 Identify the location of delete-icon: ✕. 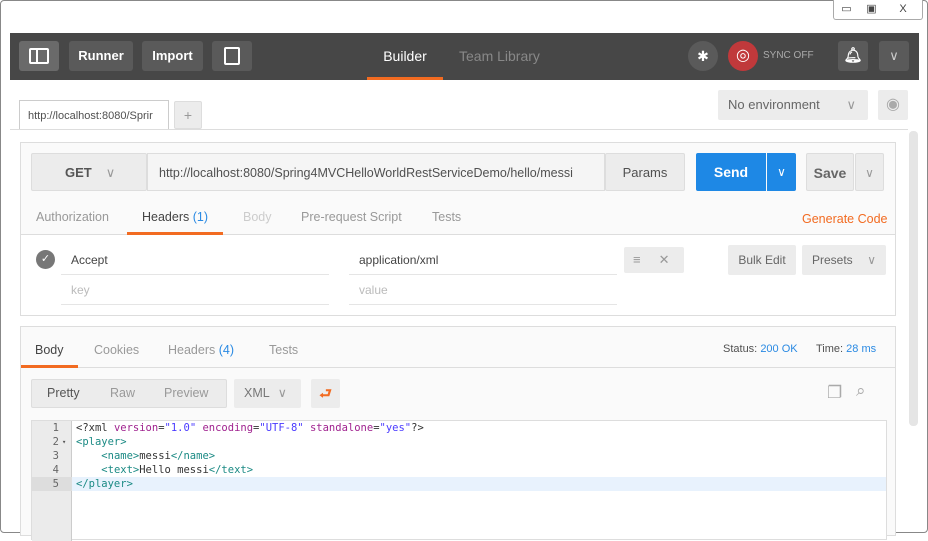
(664, 259).